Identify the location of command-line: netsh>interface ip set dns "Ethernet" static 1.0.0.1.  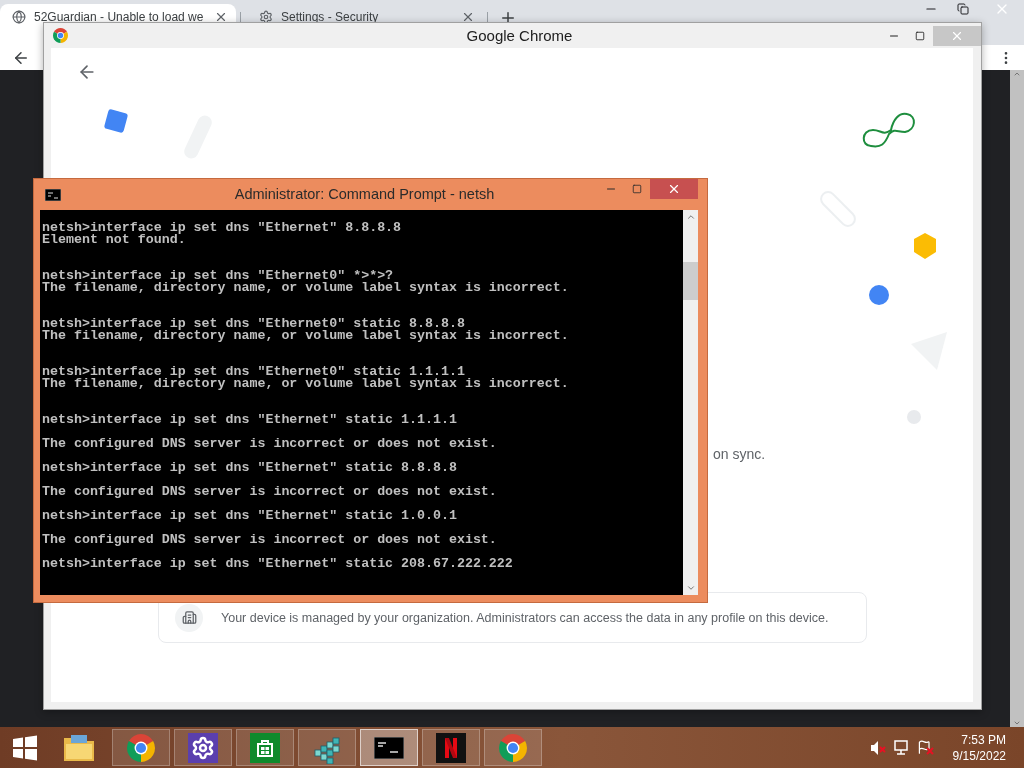
(249, 516).